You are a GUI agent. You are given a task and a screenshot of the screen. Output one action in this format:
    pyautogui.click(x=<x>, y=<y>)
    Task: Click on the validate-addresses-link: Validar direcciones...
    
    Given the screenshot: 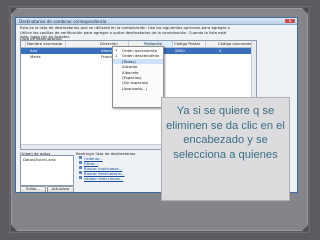 What is the action you would take?
    pyautogui.click(x=101, y=178)
    